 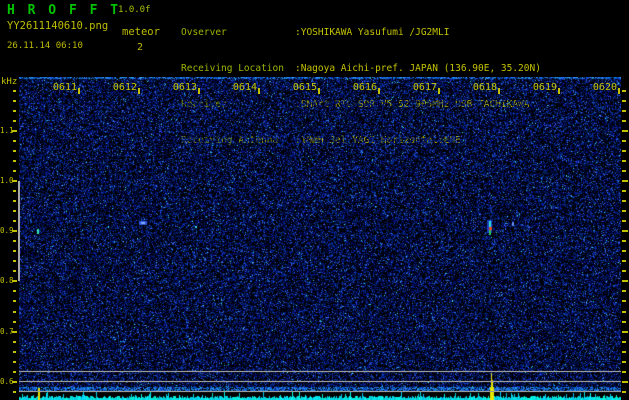 I want to click on time-tick-label: 0617, so click(x=424, y=87).